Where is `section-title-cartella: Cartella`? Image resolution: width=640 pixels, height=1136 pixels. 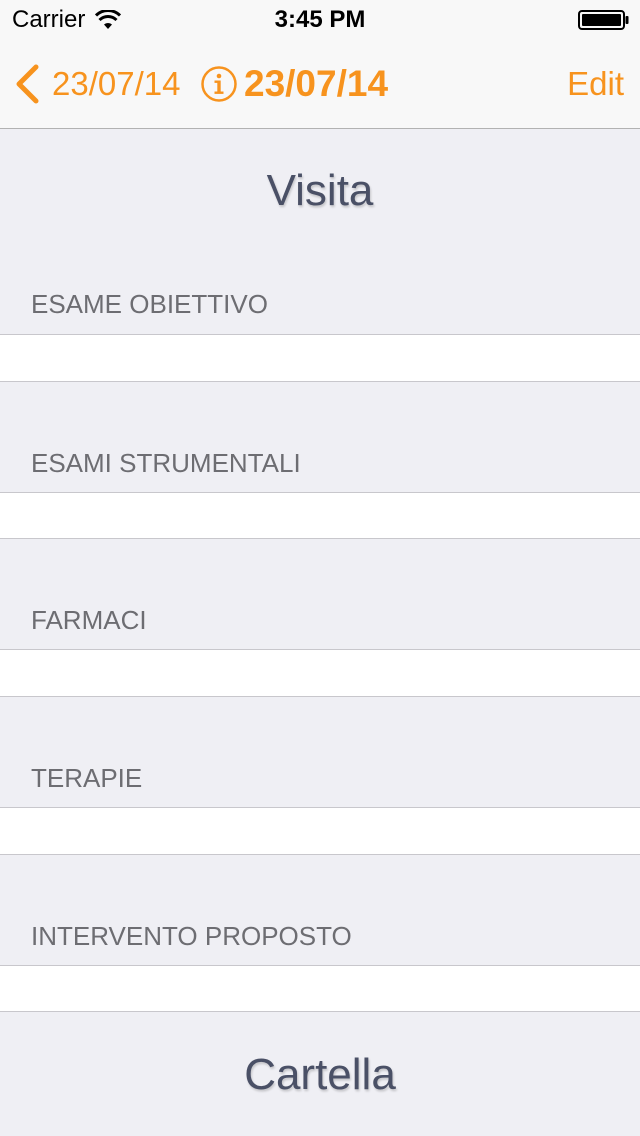 section-title-cartella: Cartella is located at coordinates (320, 1074).